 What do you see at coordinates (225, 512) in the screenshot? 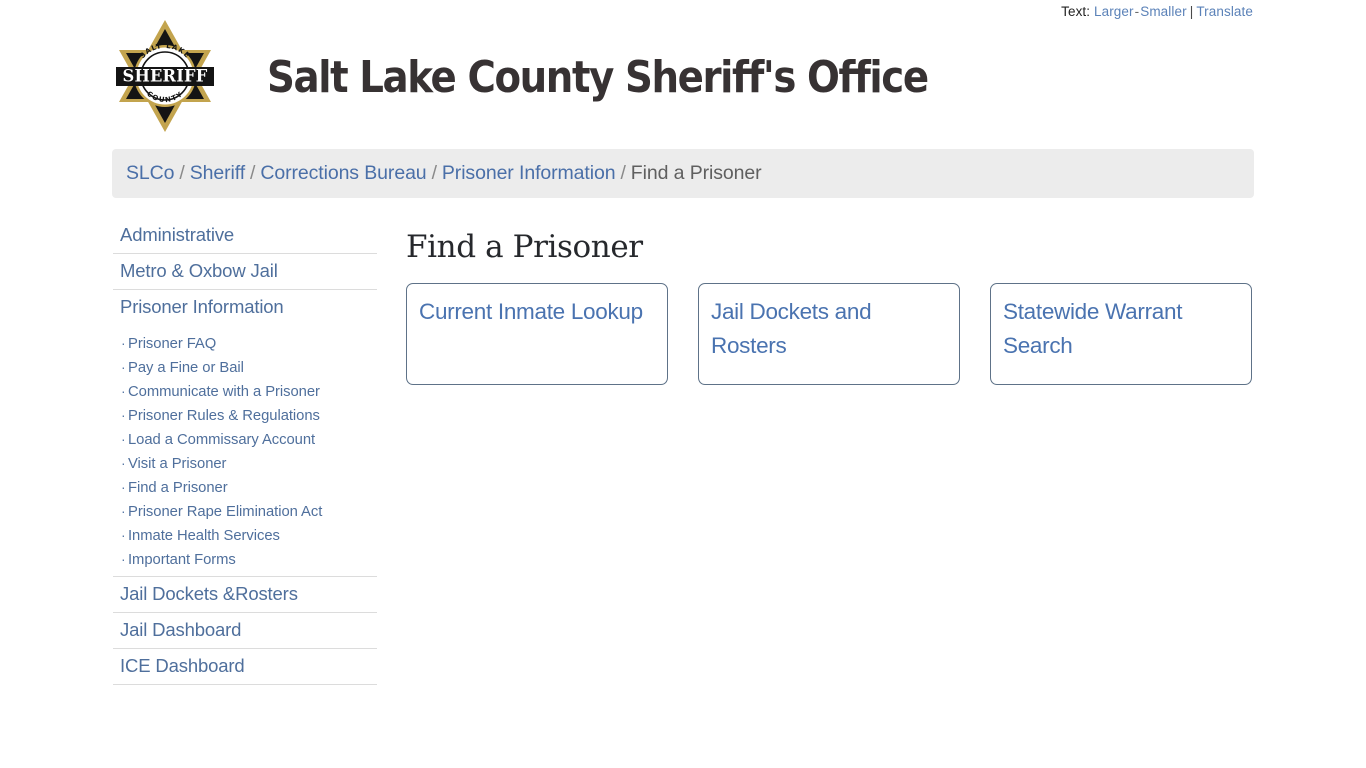
I see `sidebar-subitem-label: Prisoner Rape Elimination Act` at bounding box center [225, 512].